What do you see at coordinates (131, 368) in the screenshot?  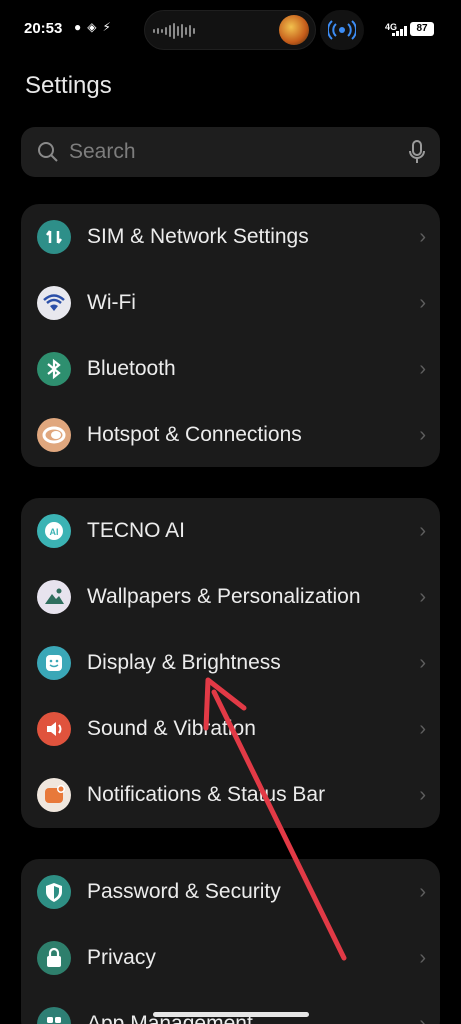 I see `settings-item-label: Bluetooth` at bounding box center [131, 368].